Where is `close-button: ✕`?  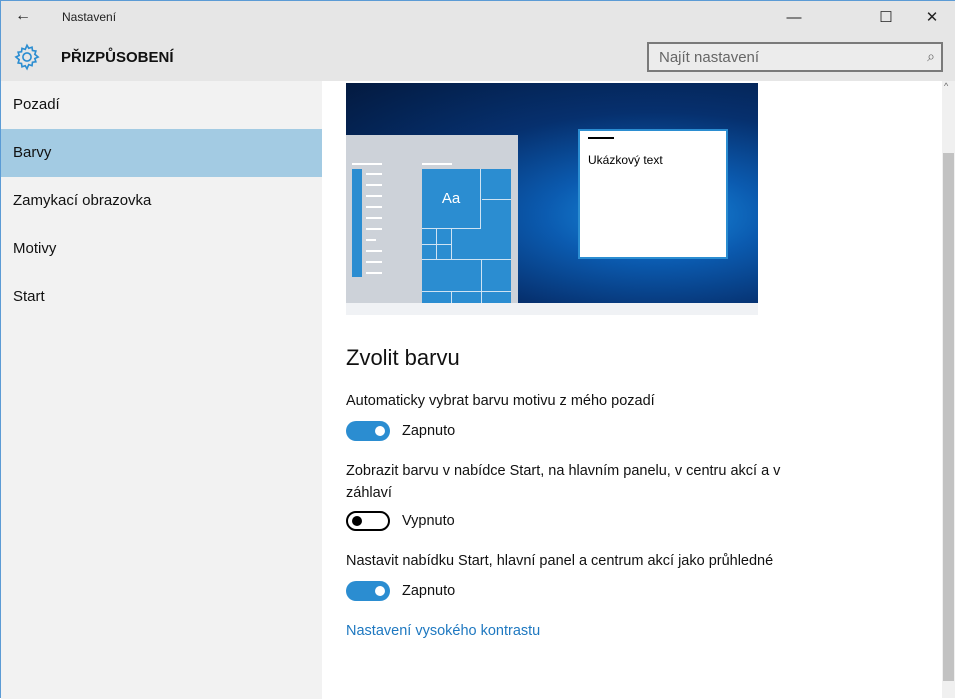 close-button: ✕ is located at coordinates (932, 17).